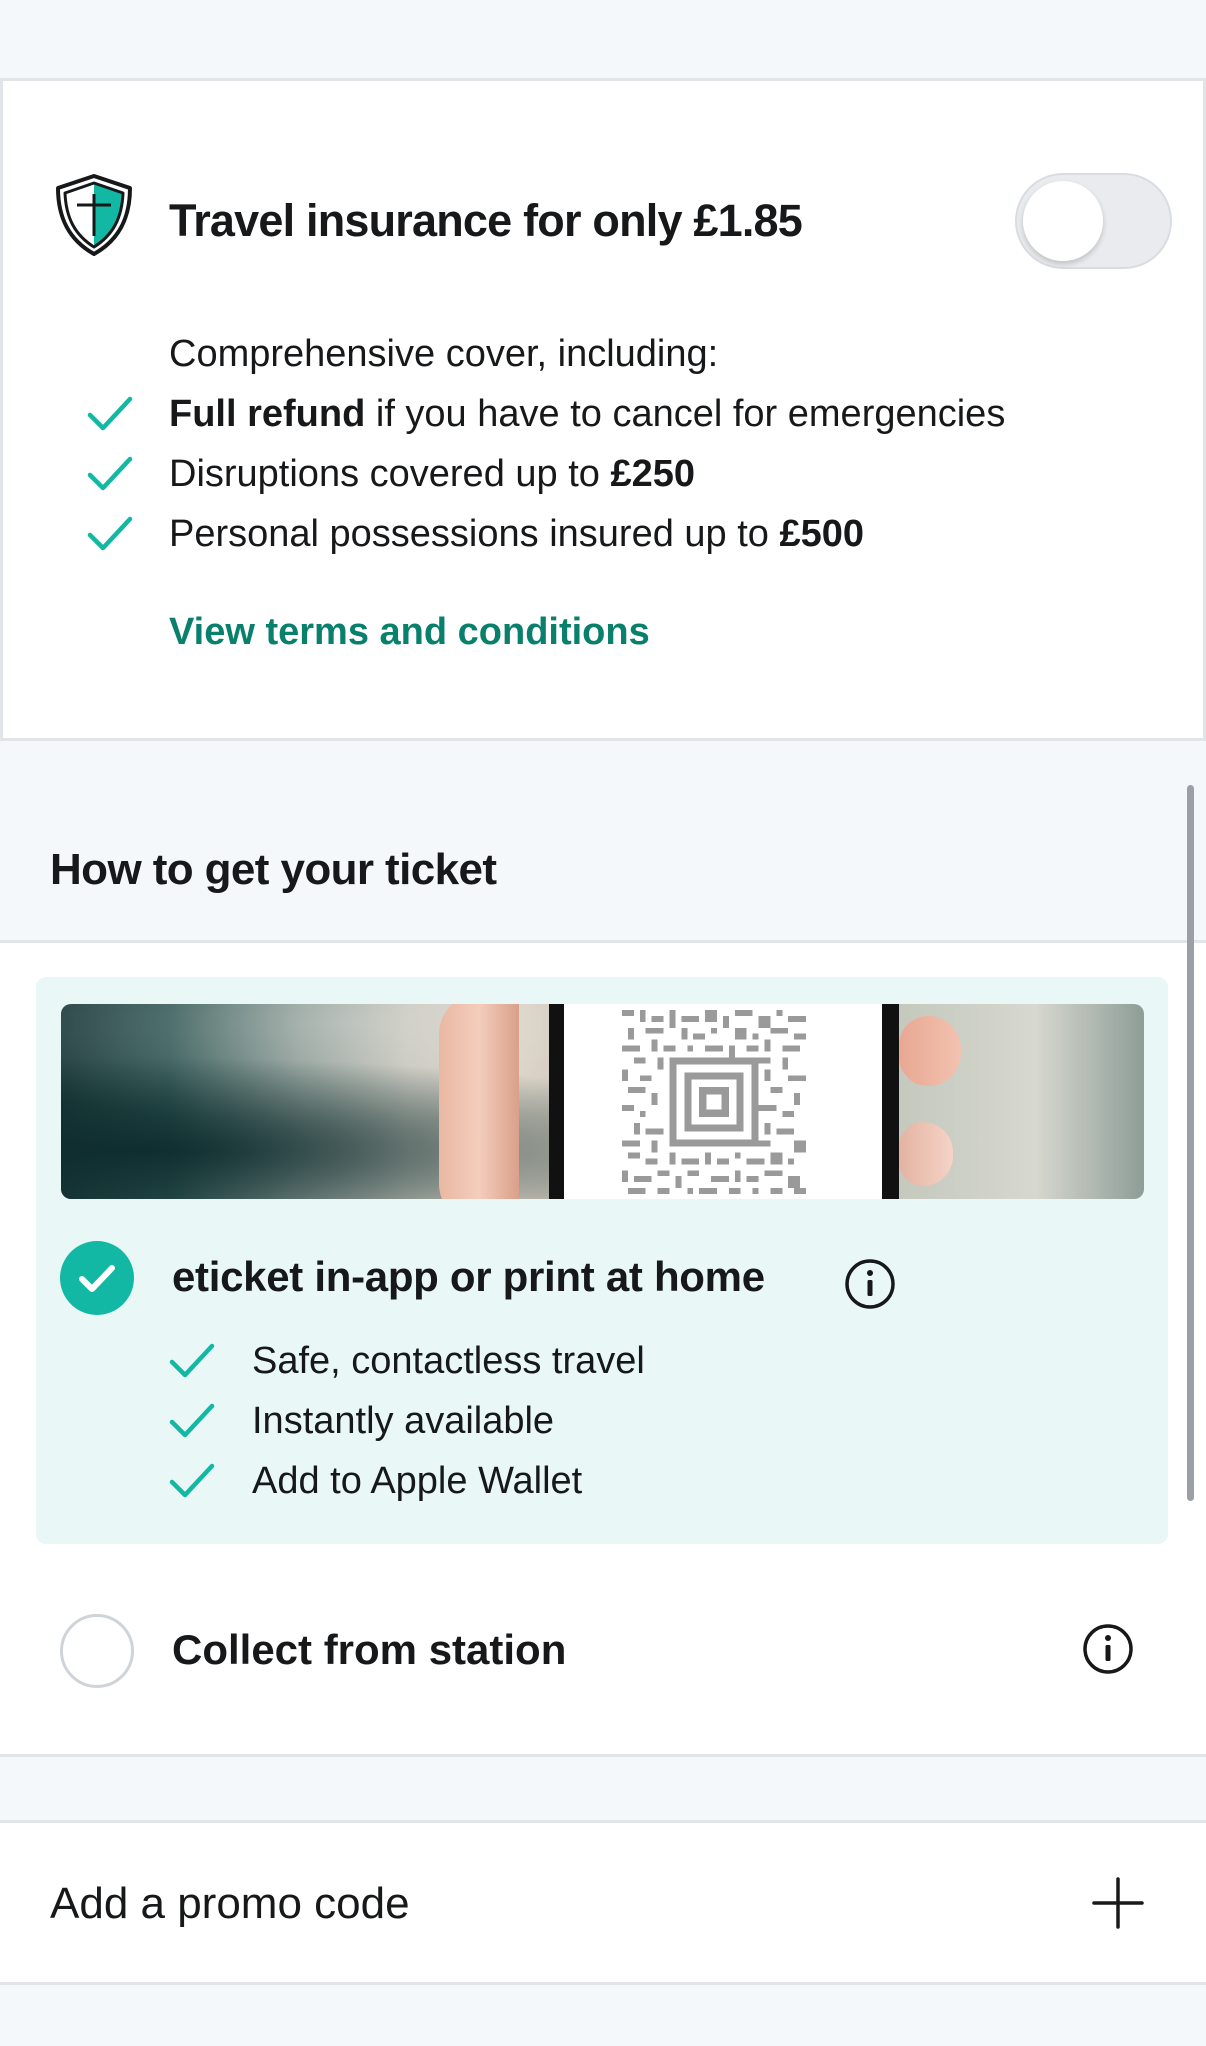 The image size is (1206, 2046). I want to click on shield-icon, so click(94, 215).